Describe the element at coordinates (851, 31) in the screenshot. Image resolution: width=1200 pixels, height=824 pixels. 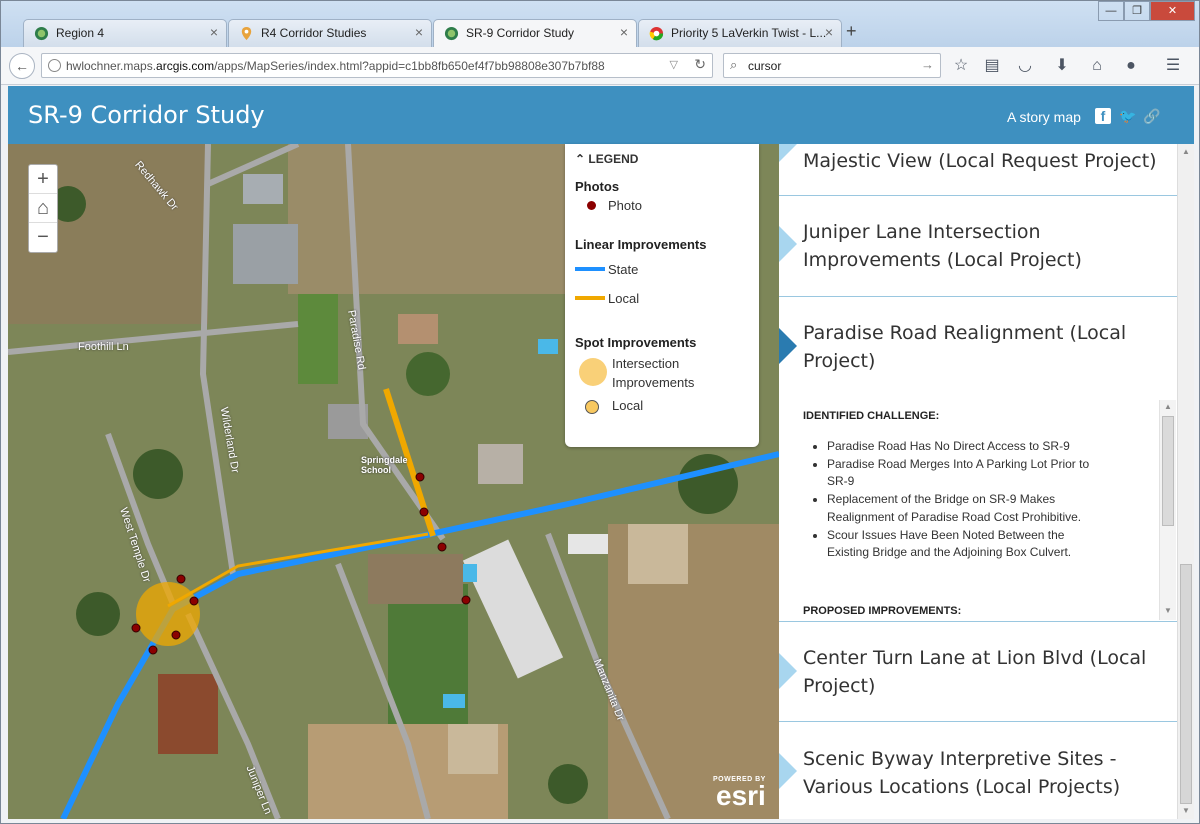
I see `new-tab-button: +` at that location.